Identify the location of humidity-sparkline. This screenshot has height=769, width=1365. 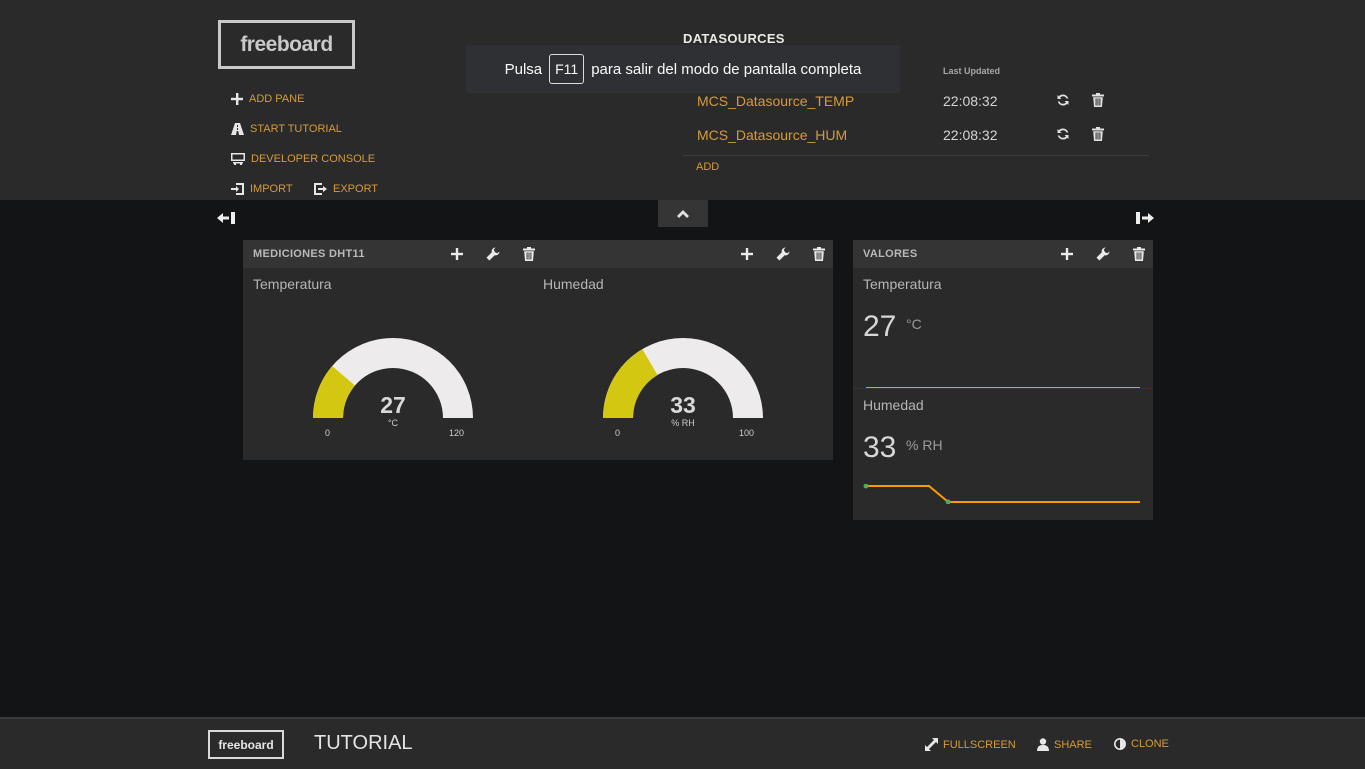
(1001, 494).